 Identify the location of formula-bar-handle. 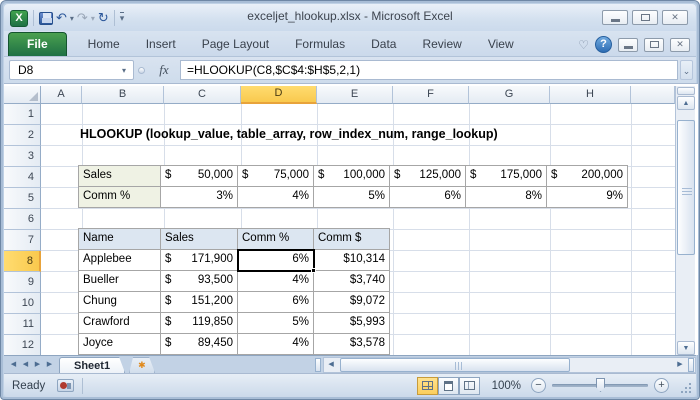
(141, 70).